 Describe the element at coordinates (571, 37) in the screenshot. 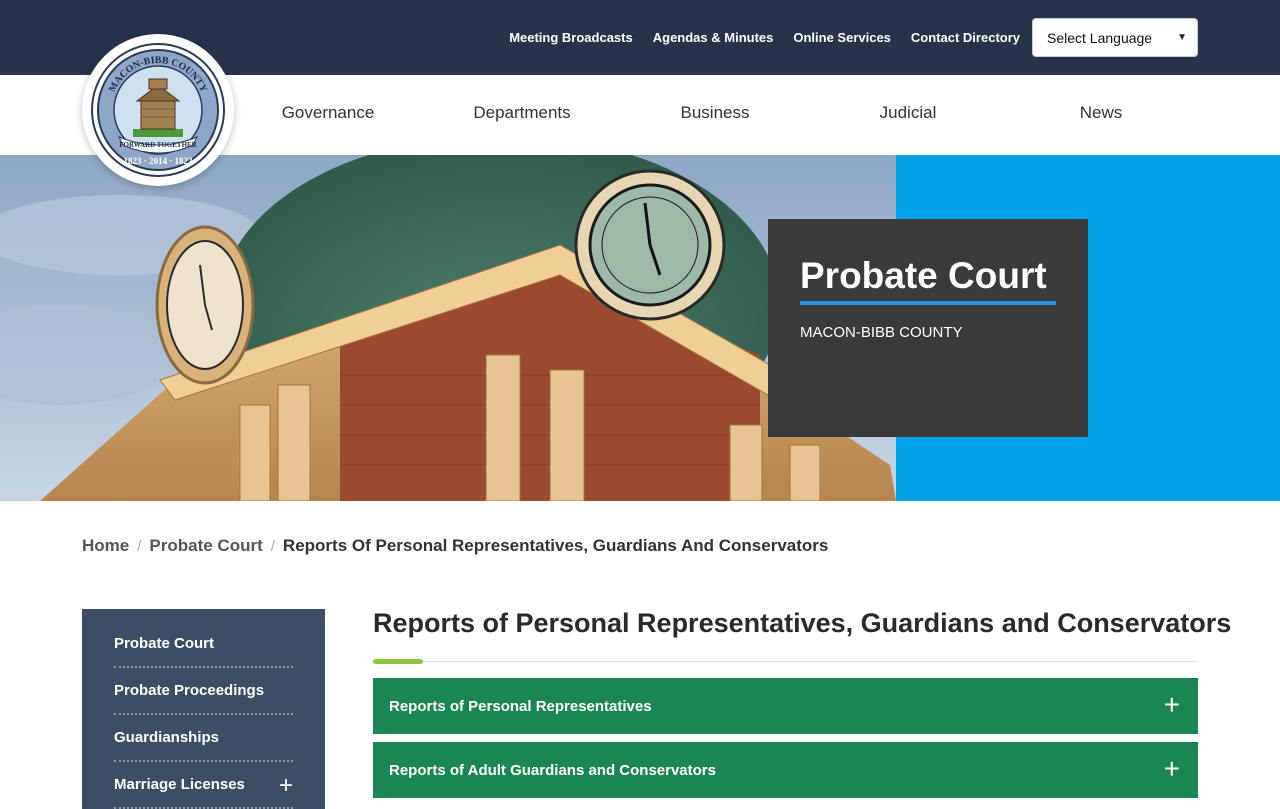

I see `meeting-broadcasts-link: Meeting Broadcasts` at that location.